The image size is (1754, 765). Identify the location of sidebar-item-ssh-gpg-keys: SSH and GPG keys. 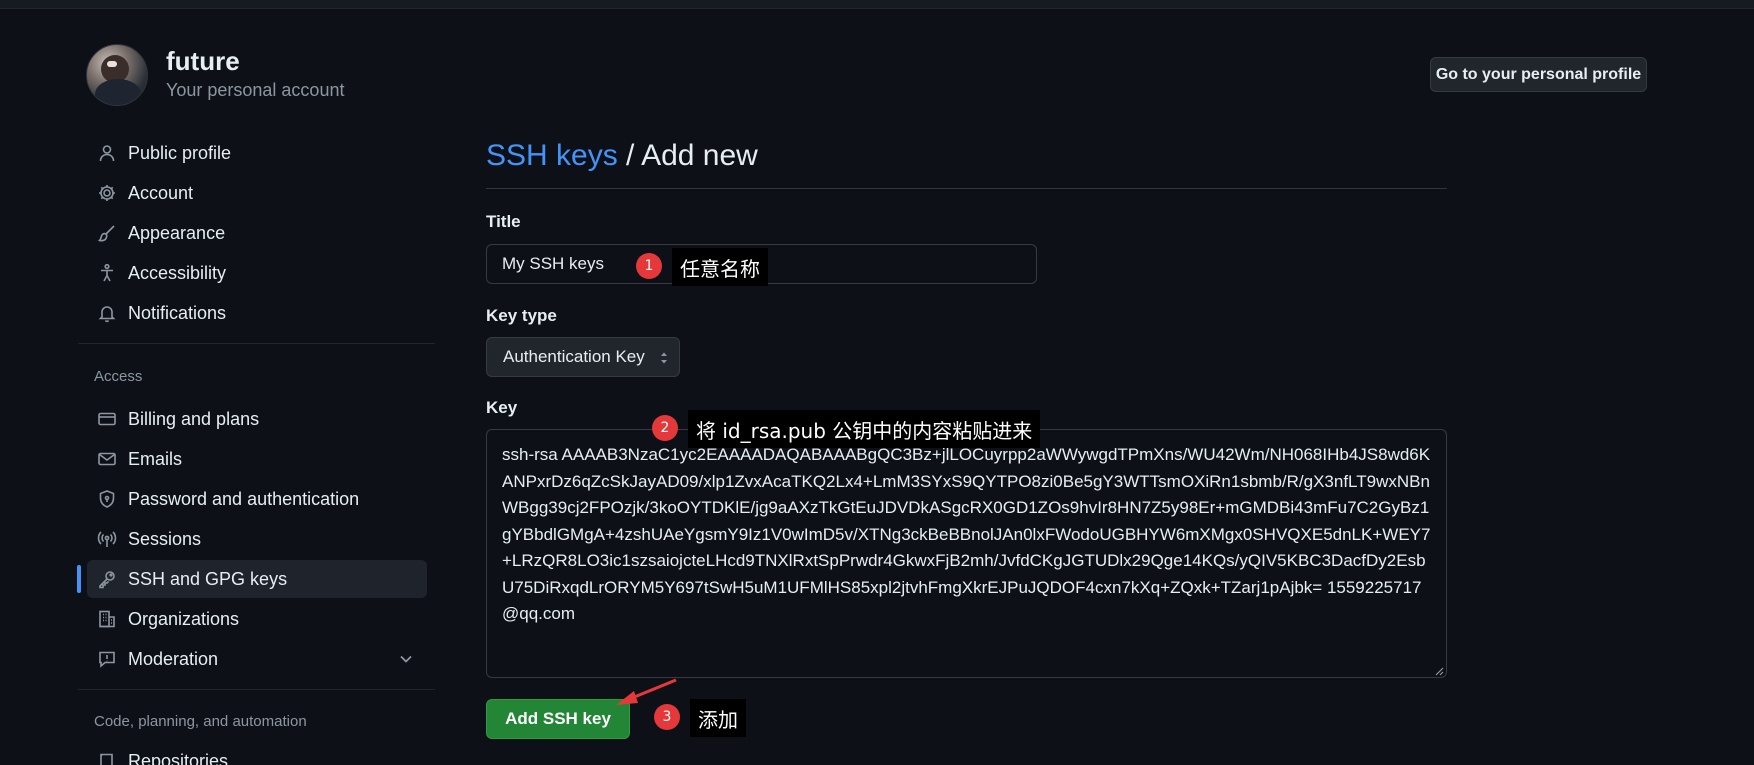
(257, 579).